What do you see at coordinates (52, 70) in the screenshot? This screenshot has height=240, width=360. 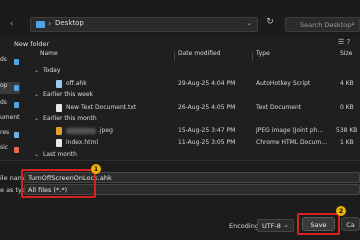 I see `group-label: Today` at bounding box center [52, 70].